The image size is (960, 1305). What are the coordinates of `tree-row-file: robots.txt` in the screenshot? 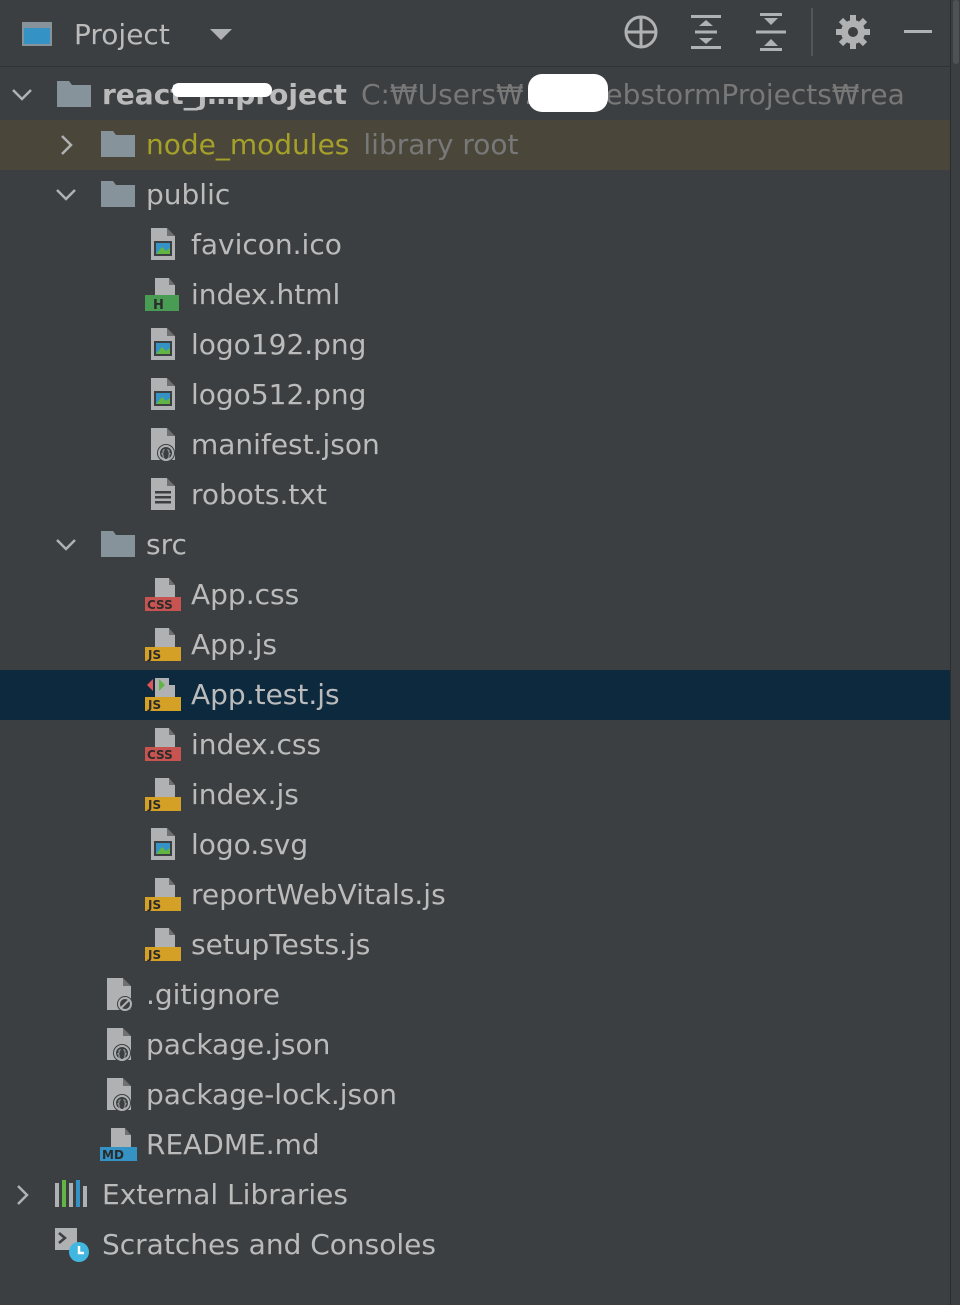 It's located at (475, 495).